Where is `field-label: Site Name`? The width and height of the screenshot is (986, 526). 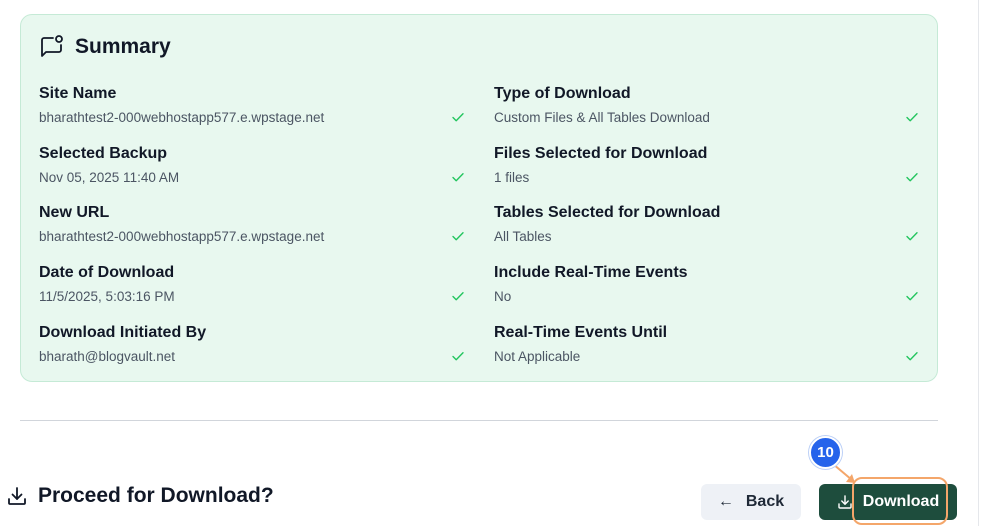
field-label: Site Name is located at coordinates (78, 93).